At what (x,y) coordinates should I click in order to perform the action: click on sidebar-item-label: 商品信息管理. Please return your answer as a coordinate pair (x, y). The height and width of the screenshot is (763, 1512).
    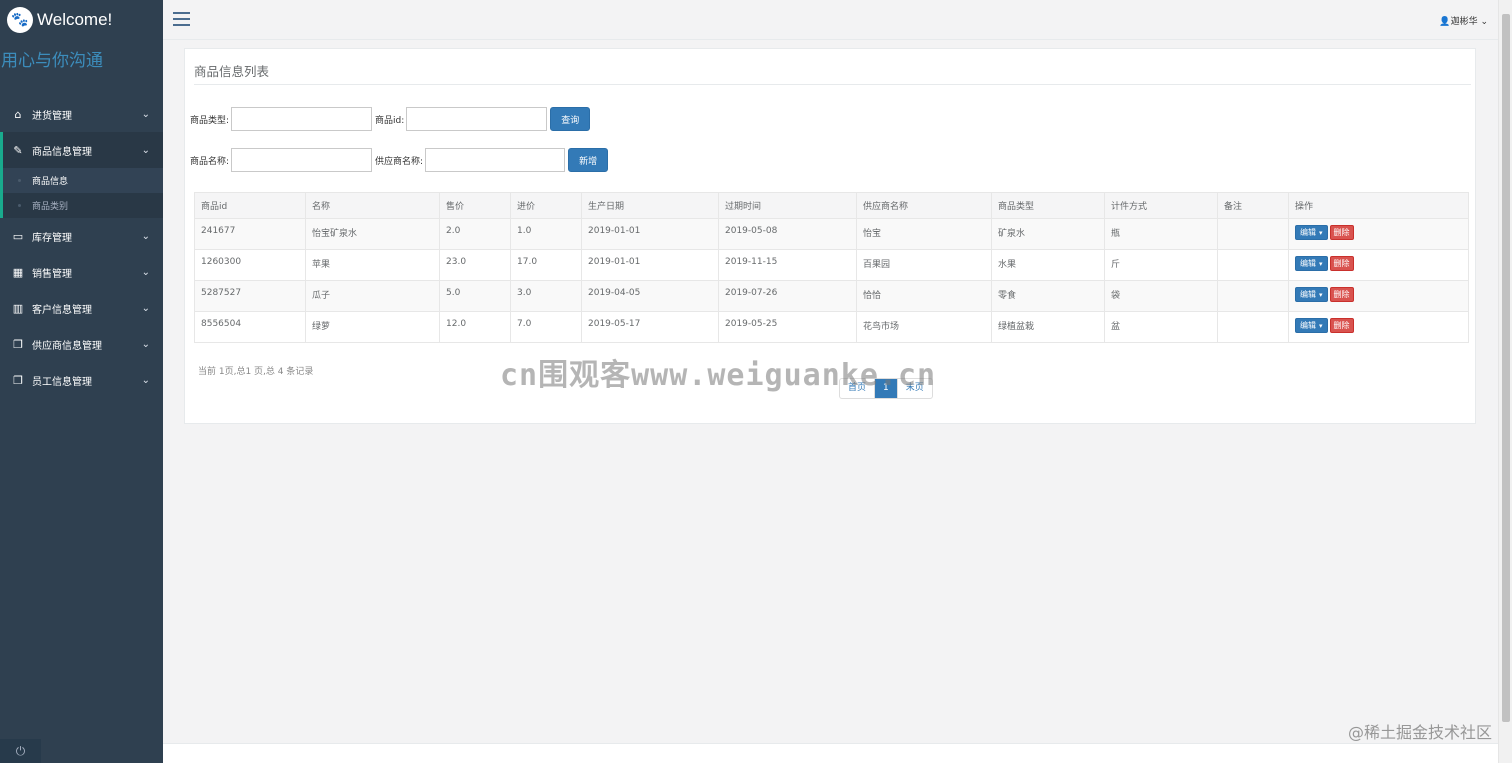
    Looking at the image, I should click on (62, 152).